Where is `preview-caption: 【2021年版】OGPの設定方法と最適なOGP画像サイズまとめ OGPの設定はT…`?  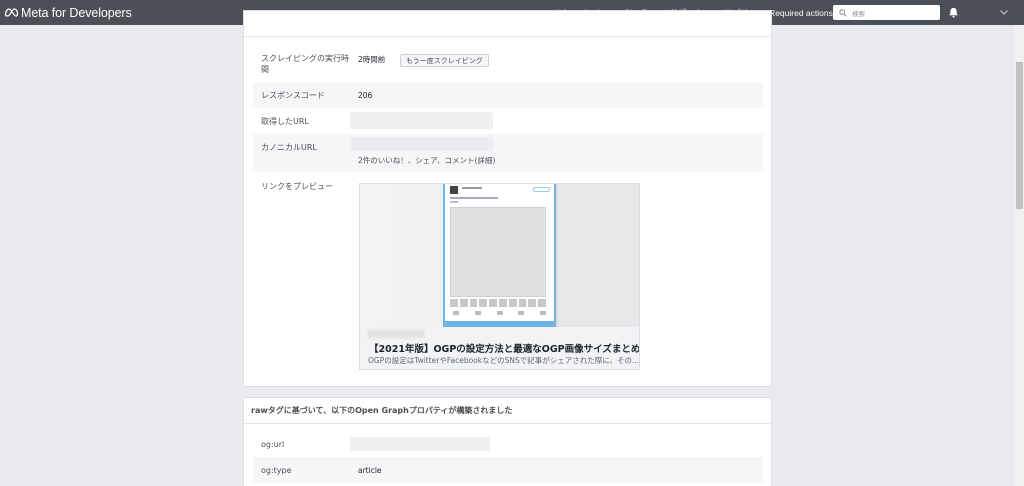
preview-caption: 【2021年版】OGPの設定方法と最適なOGP画像サイズまとめ OGPの設定はT… is located at coordinates (499, 348).